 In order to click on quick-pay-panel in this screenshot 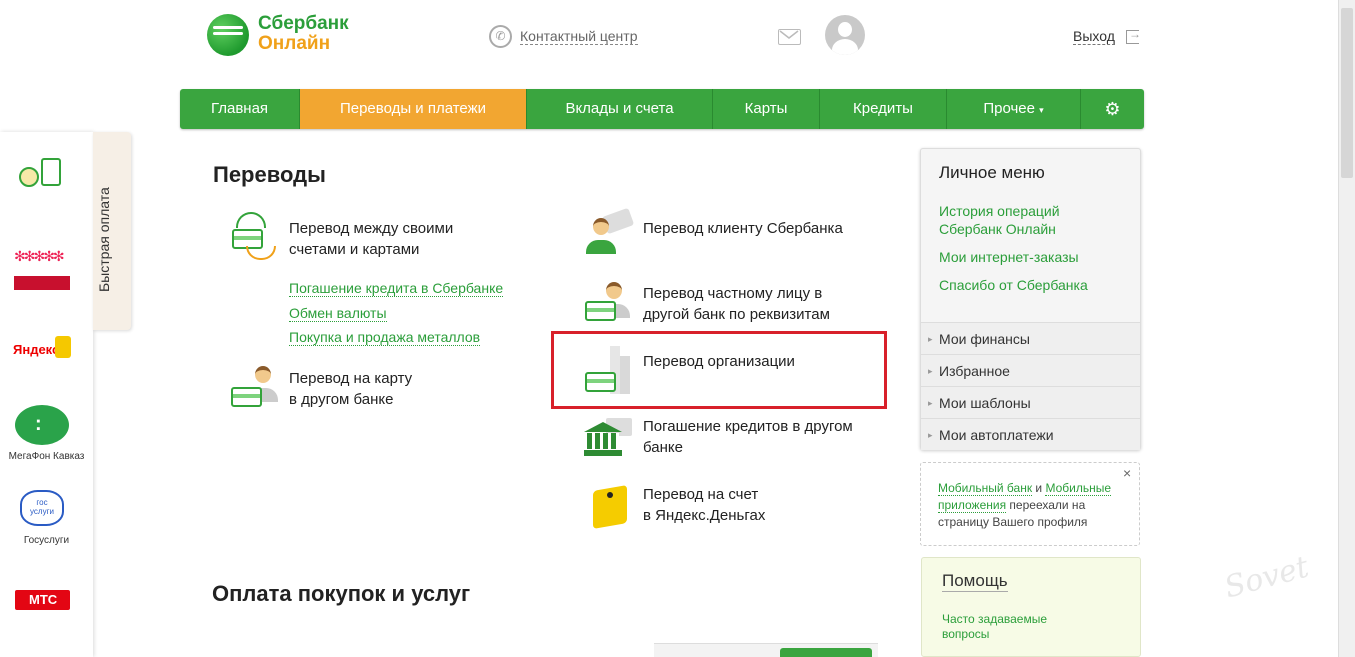, I will do `click(46, 394)`.